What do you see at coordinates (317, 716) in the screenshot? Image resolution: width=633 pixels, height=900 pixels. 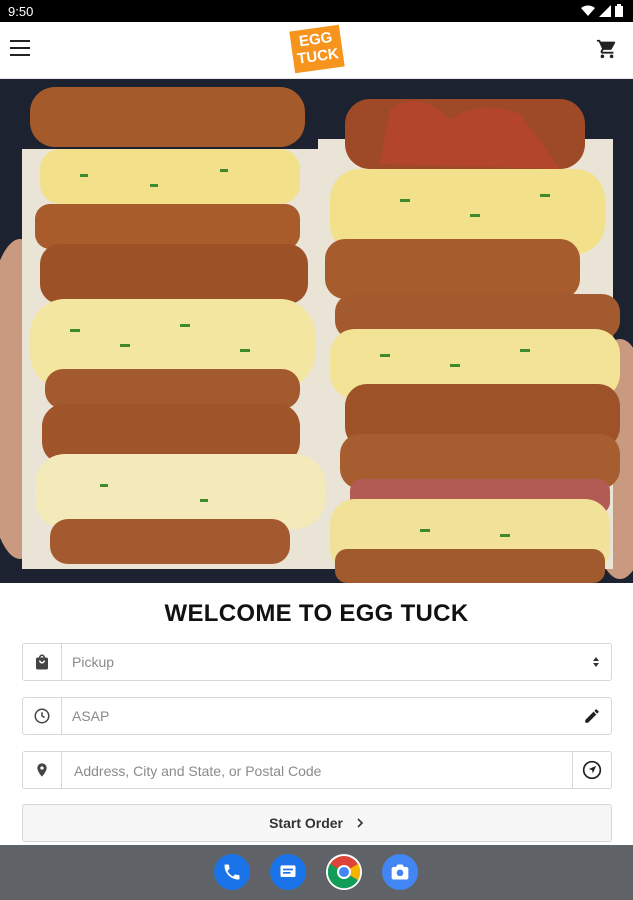 I see `order-time-field: ASAP` at bounding box center [317, 716].